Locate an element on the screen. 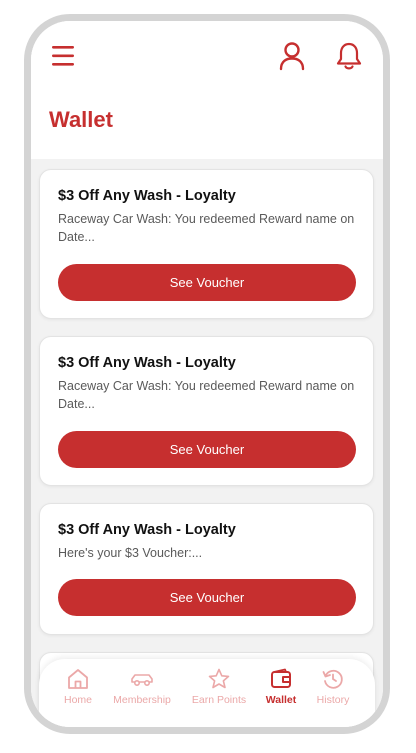 The width and height of the screenshot is (416, 753). history-icon is located at coordinates (332, 679).